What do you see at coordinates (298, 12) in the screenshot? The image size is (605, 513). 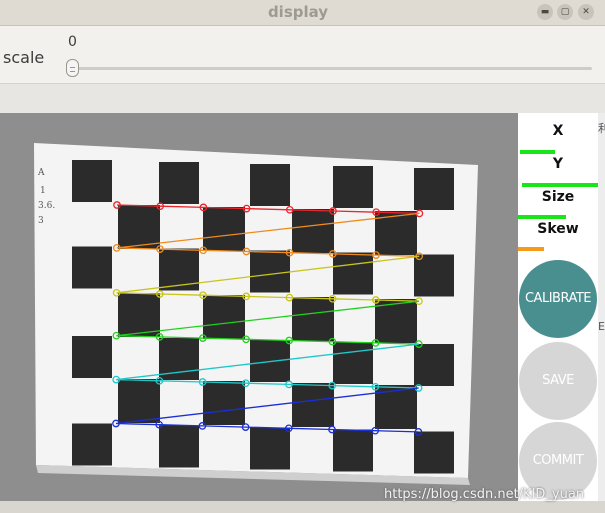 I see `window-title: display` at bounding box center [298, 12].